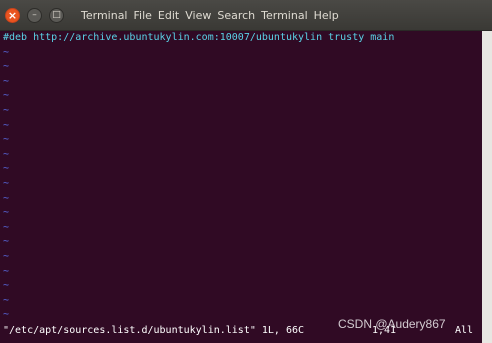 Image resolution: width=492 pixels, height=343 pixels. I want to click on menu-search: Search, so click(236, 15).